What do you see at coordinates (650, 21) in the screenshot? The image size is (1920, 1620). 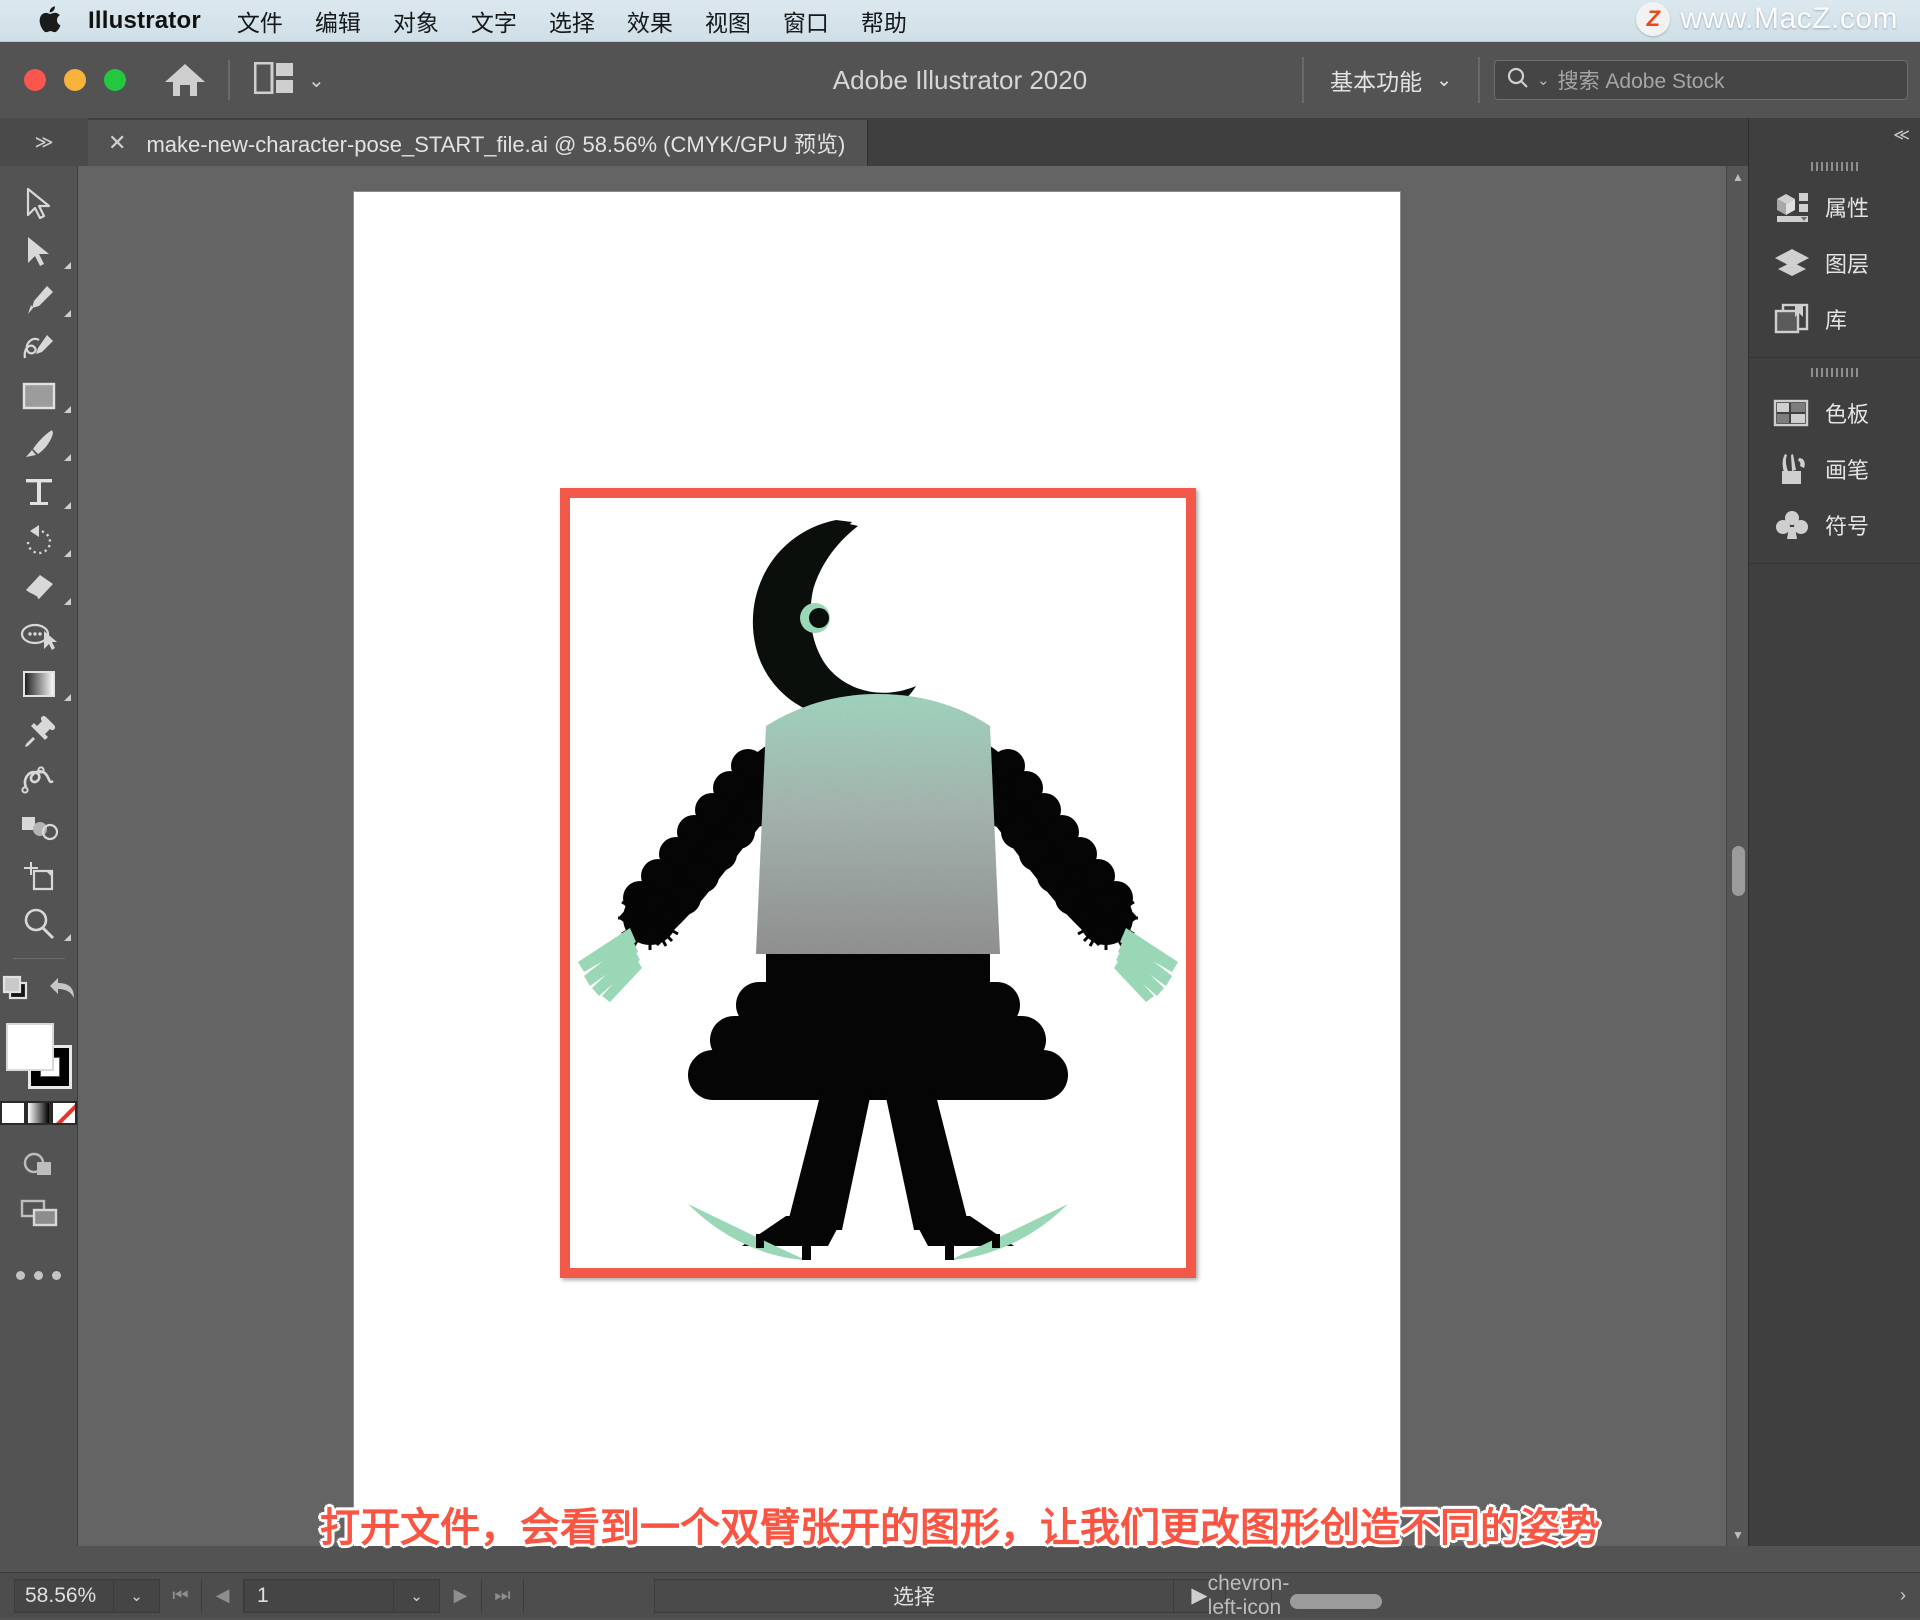 I see `mac-menu-effect: 效果` at bounding box center [650, 21].